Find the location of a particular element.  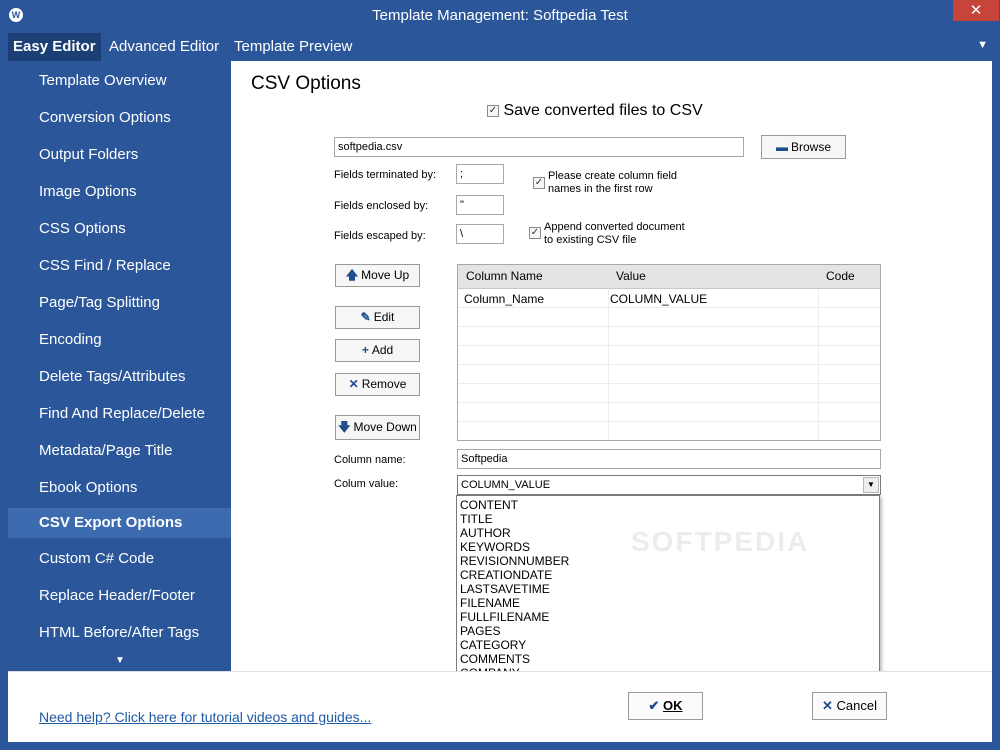

grid-header-column-name: Column Name is located at coordinates (504, 276).